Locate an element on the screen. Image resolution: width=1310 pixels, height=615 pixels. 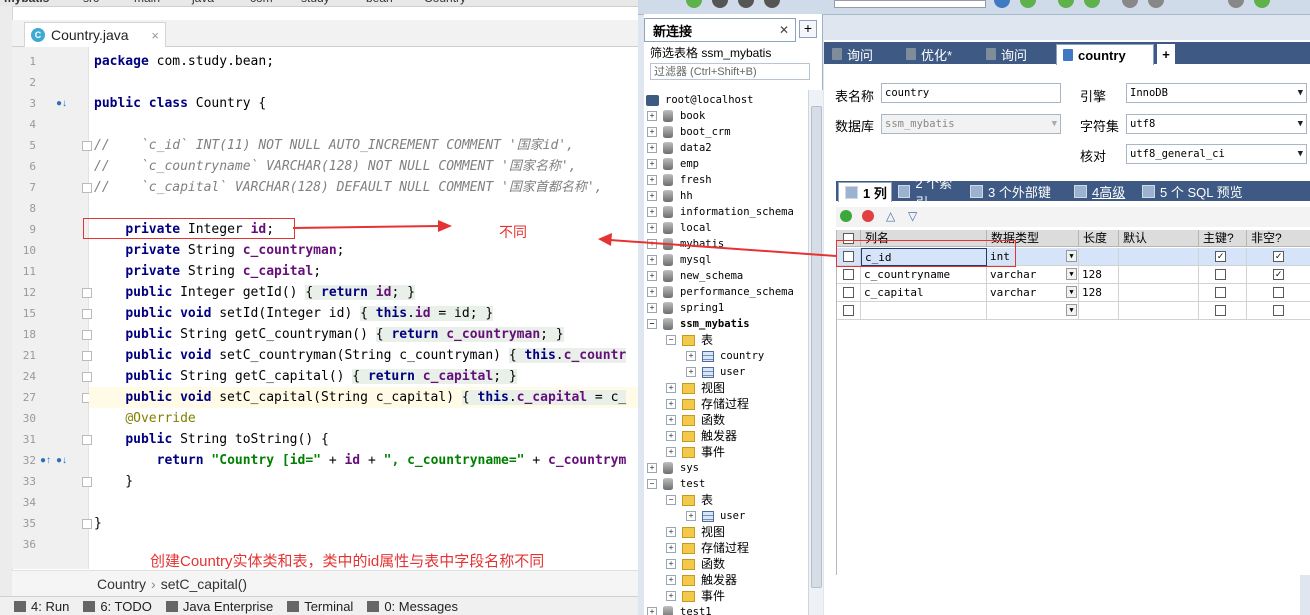
tree-node-db: + mybatis is located at coordinates (685, 244).